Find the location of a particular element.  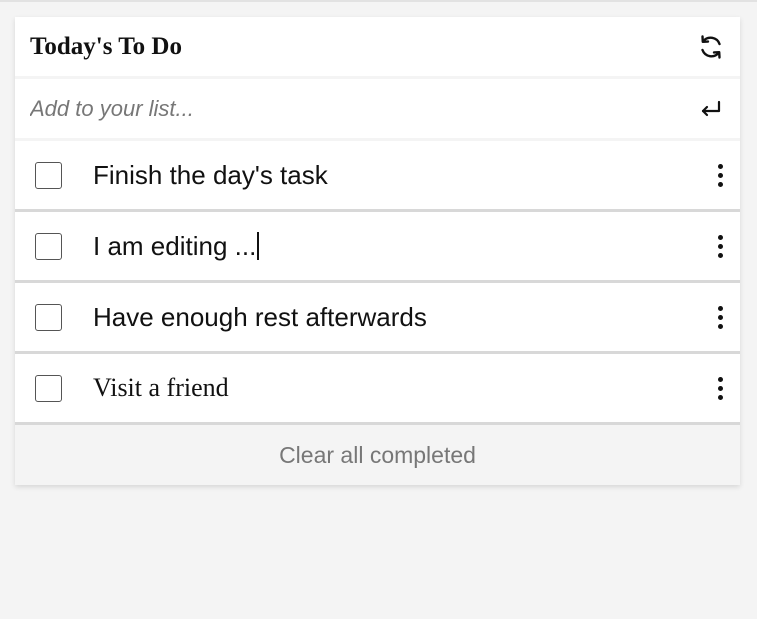

todo-item: Have enough rest afterwards is located at coordinates (377, 318).